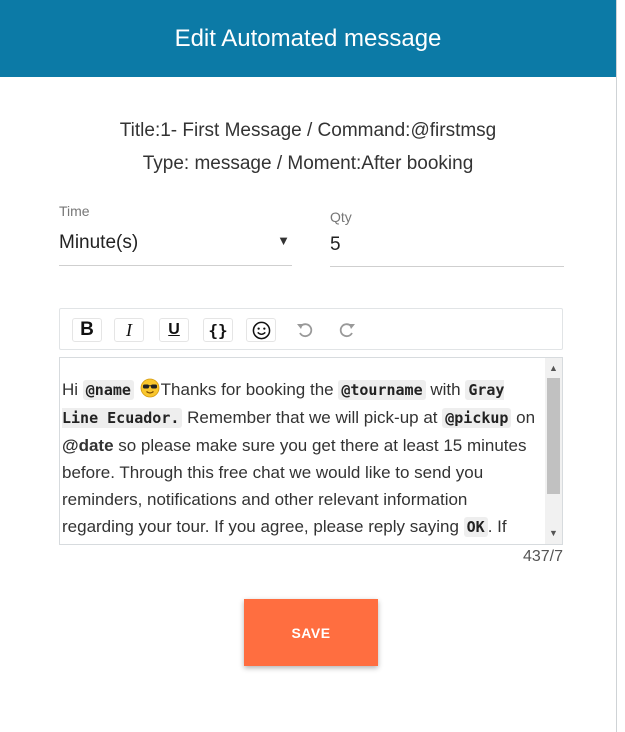 The height and width of the screenshot is (732, 625). I want to click on editor-scrollbar: ▲ ▼, so click(553, 451).